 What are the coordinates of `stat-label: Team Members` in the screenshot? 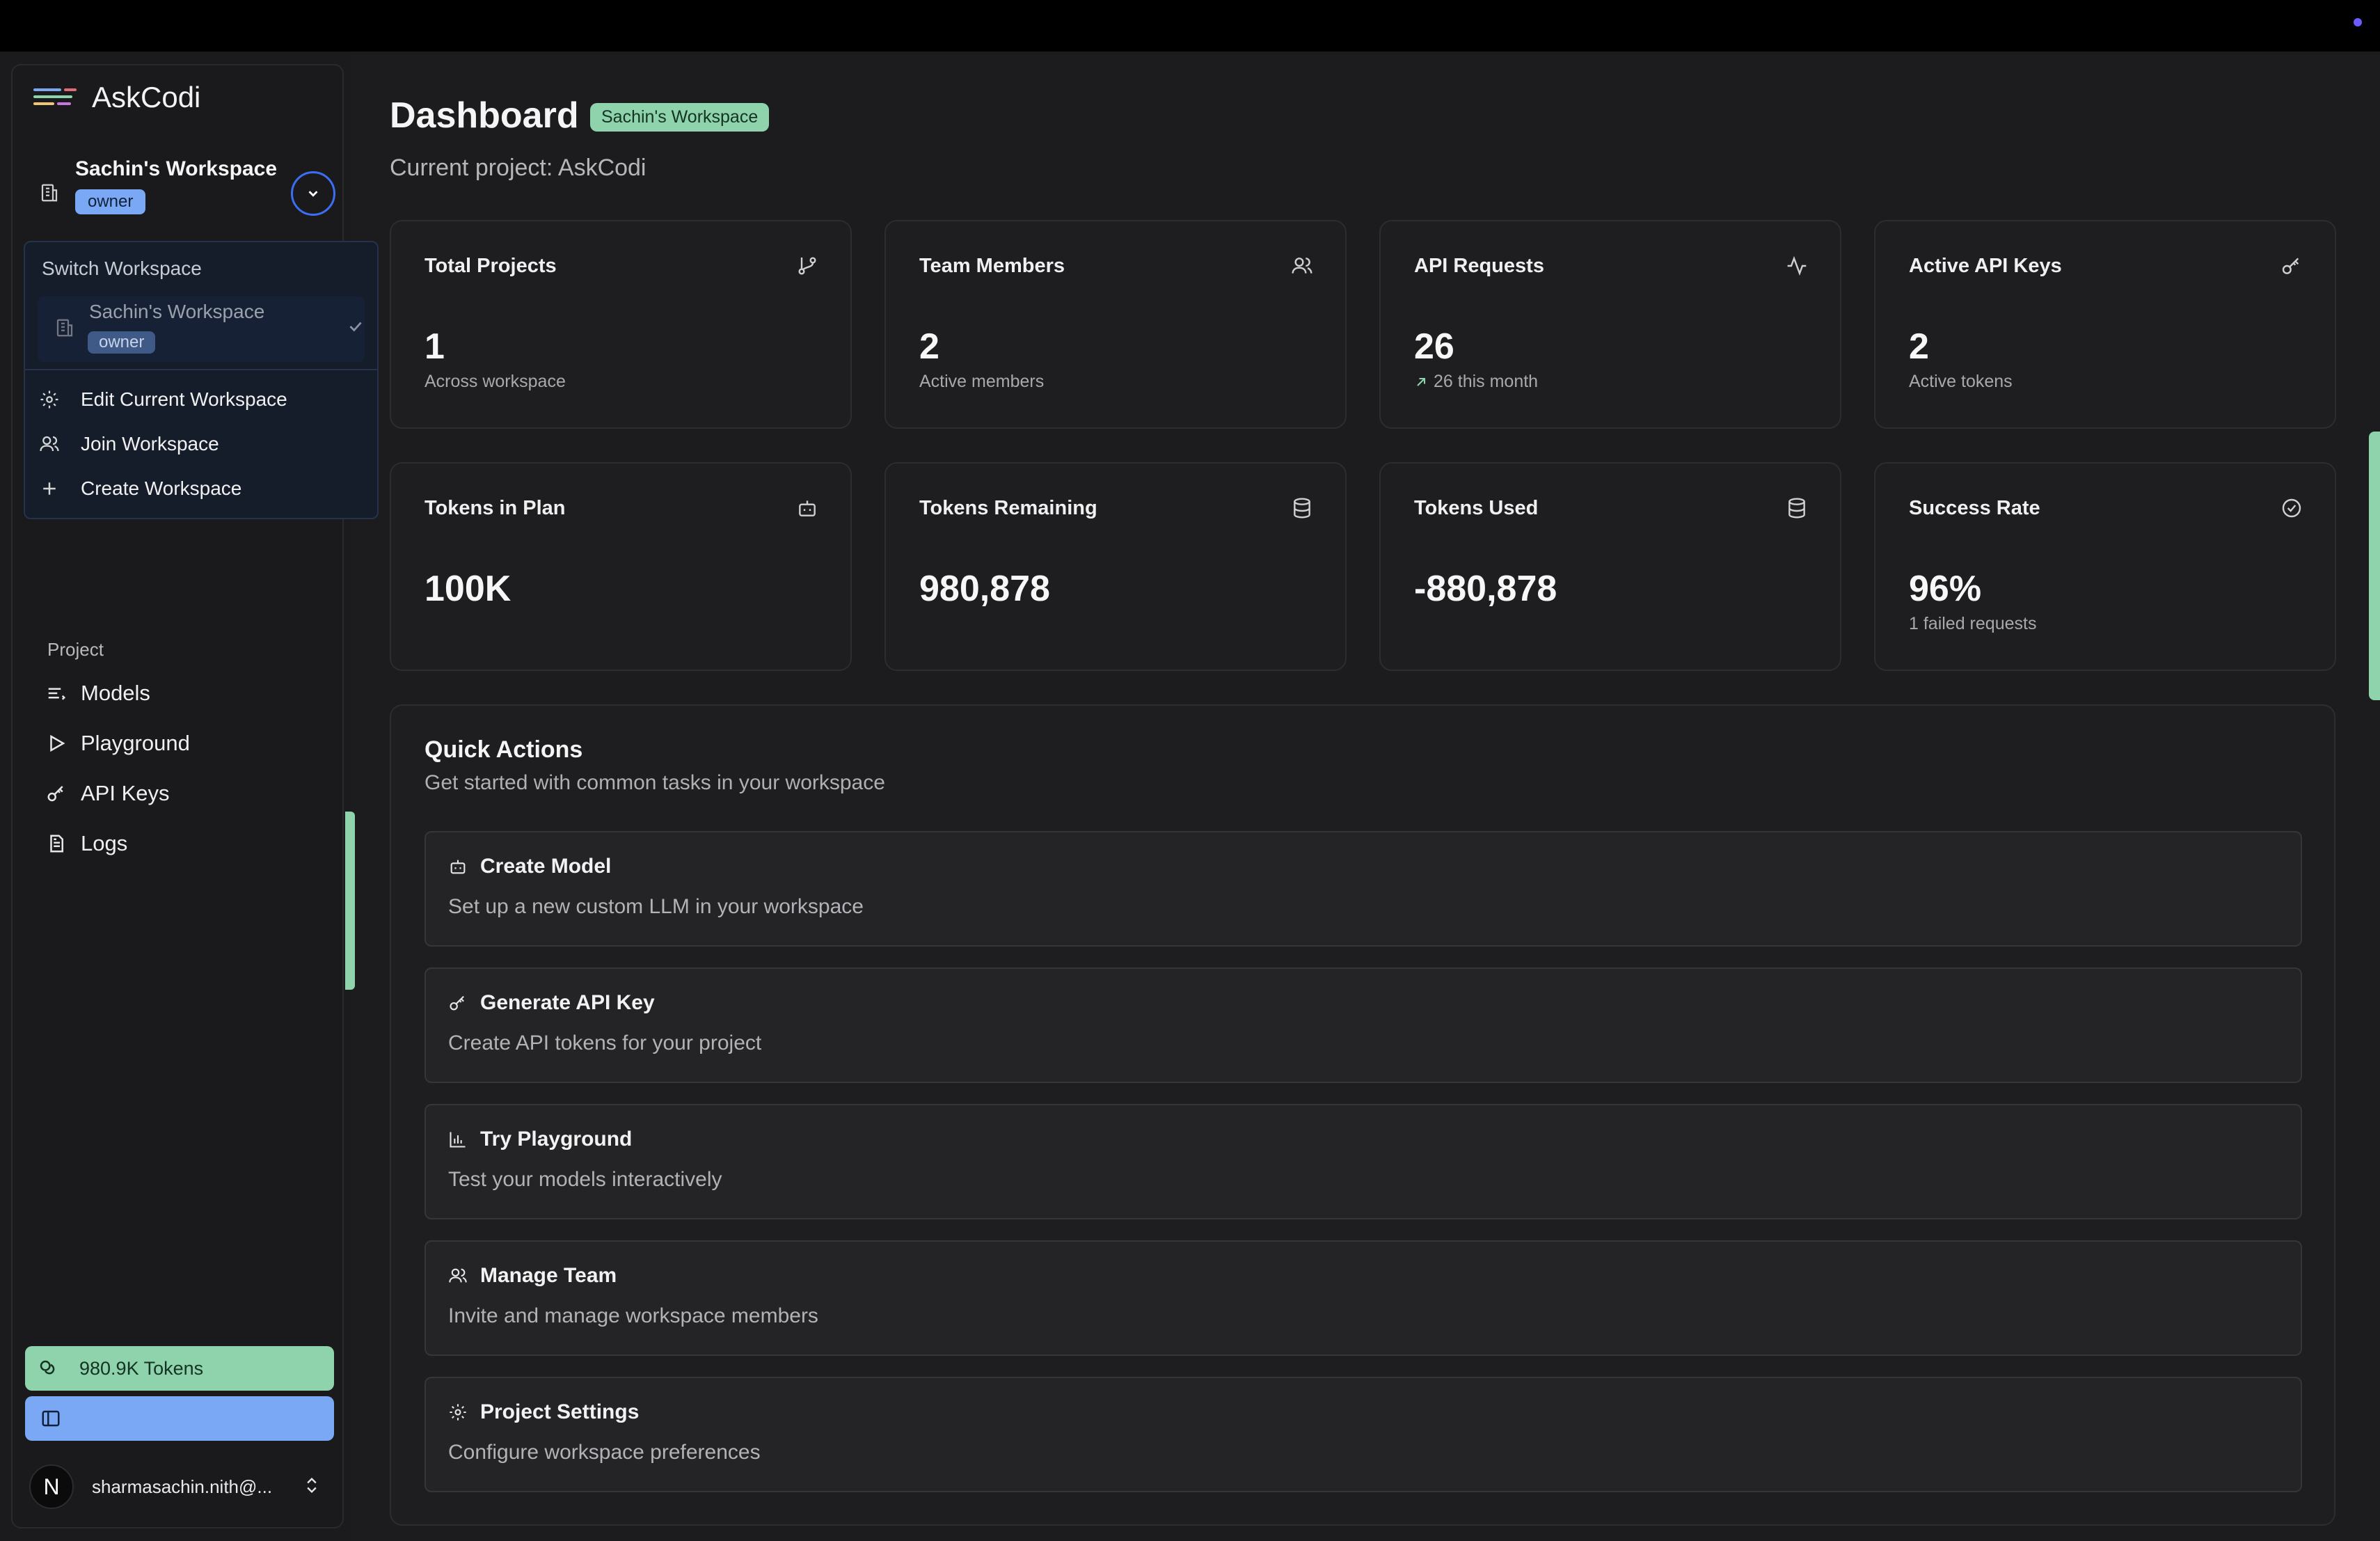 It's located at (992, 266).